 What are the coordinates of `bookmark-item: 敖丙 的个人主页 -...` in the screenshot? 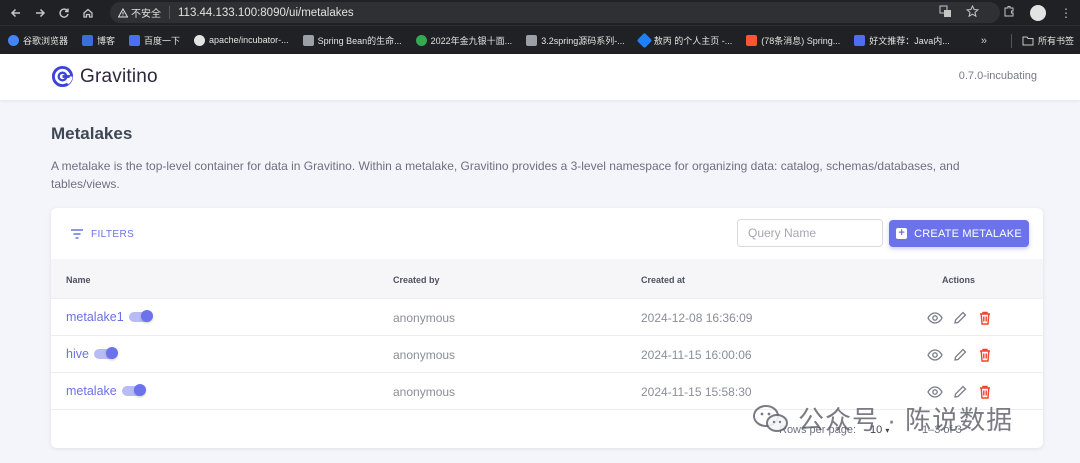 It's located at (684, 40).